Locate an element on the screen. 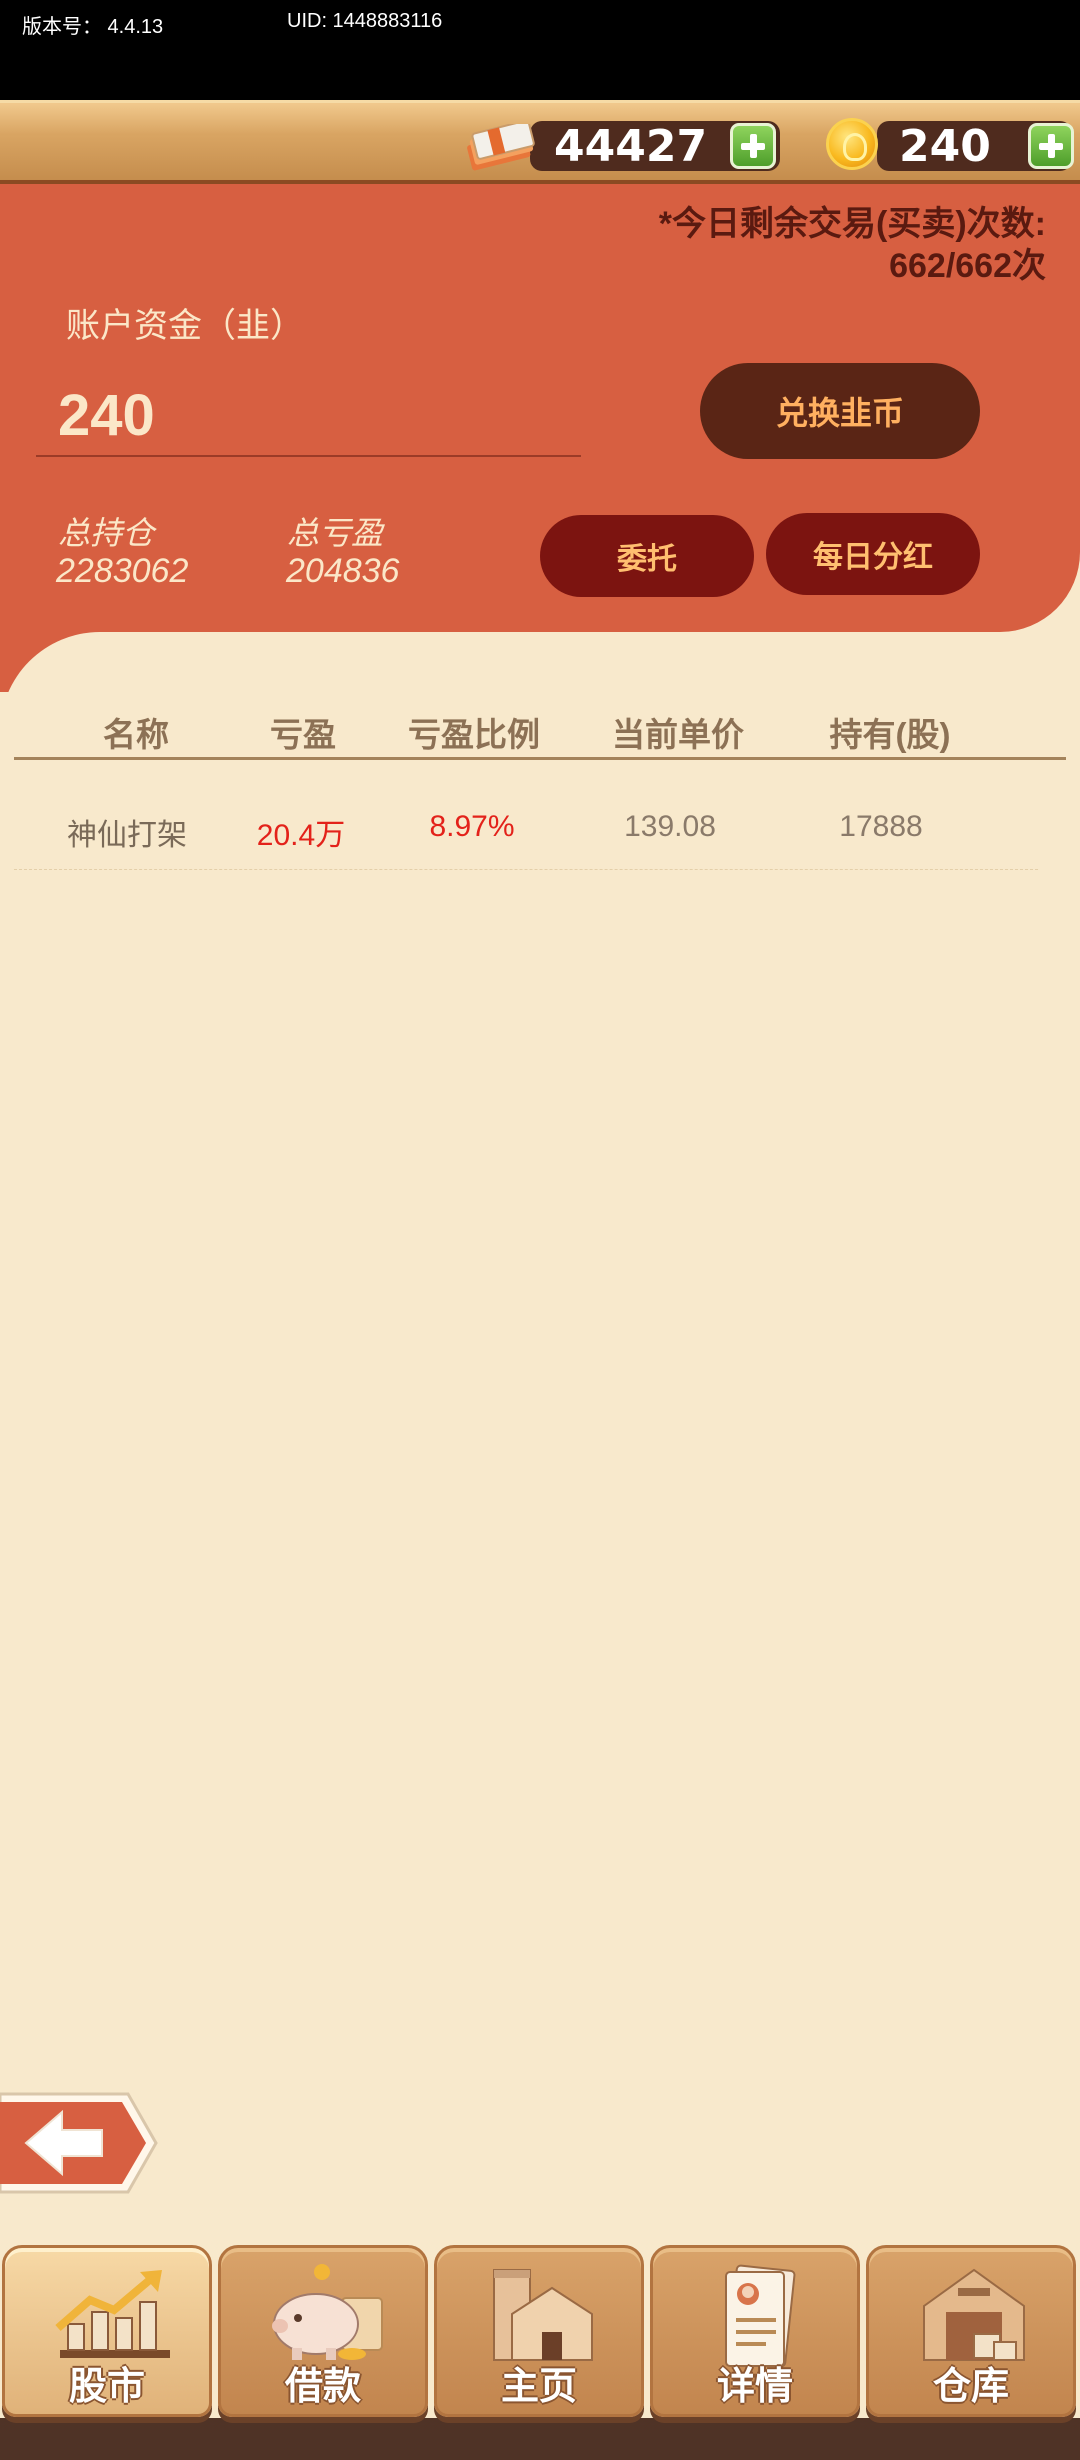  version-text: 版本号： 4.4.13 is located at coordinates (93, 27).